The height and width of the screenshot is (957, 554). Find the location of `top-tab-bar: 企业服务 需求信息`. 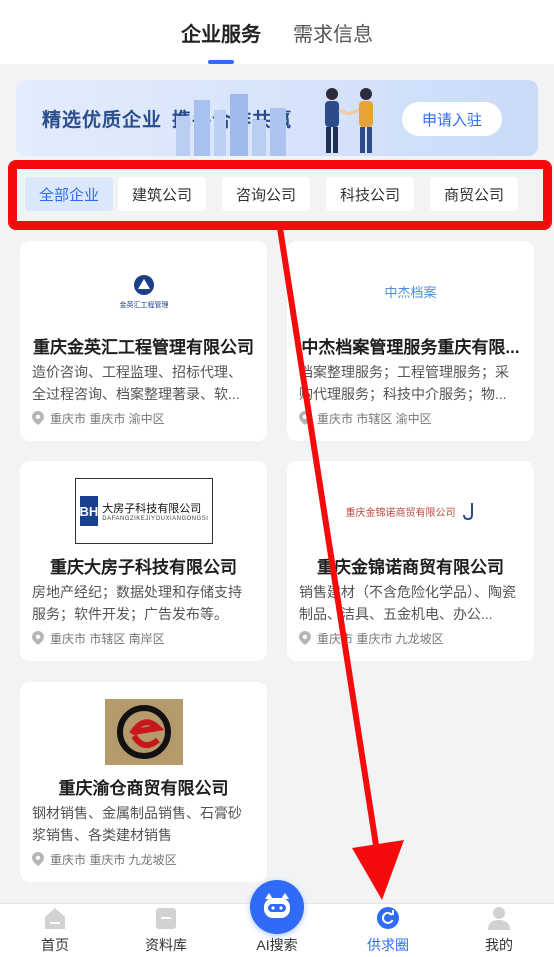

top-tab-bar: 企业服务 需求信息 is located at coordinates (277, 32).